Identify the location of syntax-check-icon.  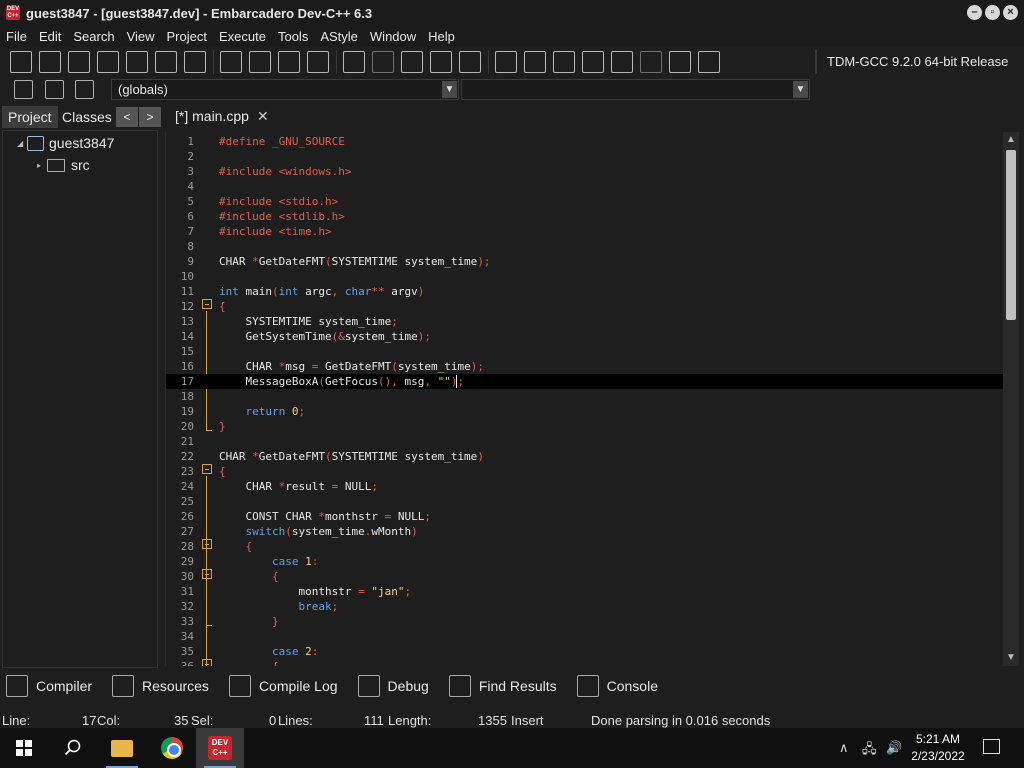
(622, 62).